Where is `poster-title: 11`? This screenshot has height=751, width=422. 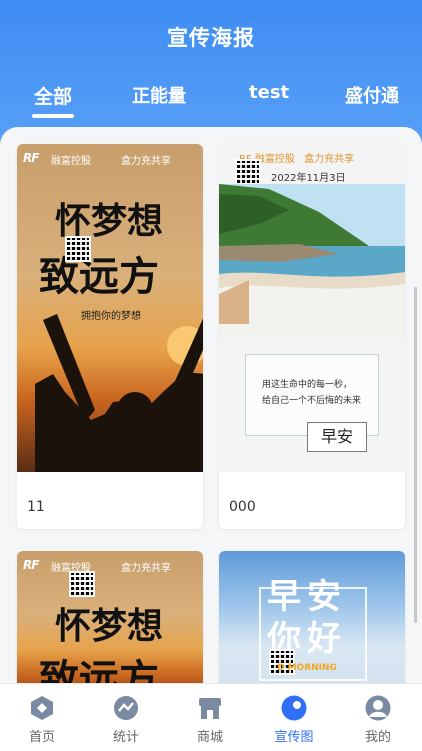 poster-title: 11 is located at coordinates (36, 507).